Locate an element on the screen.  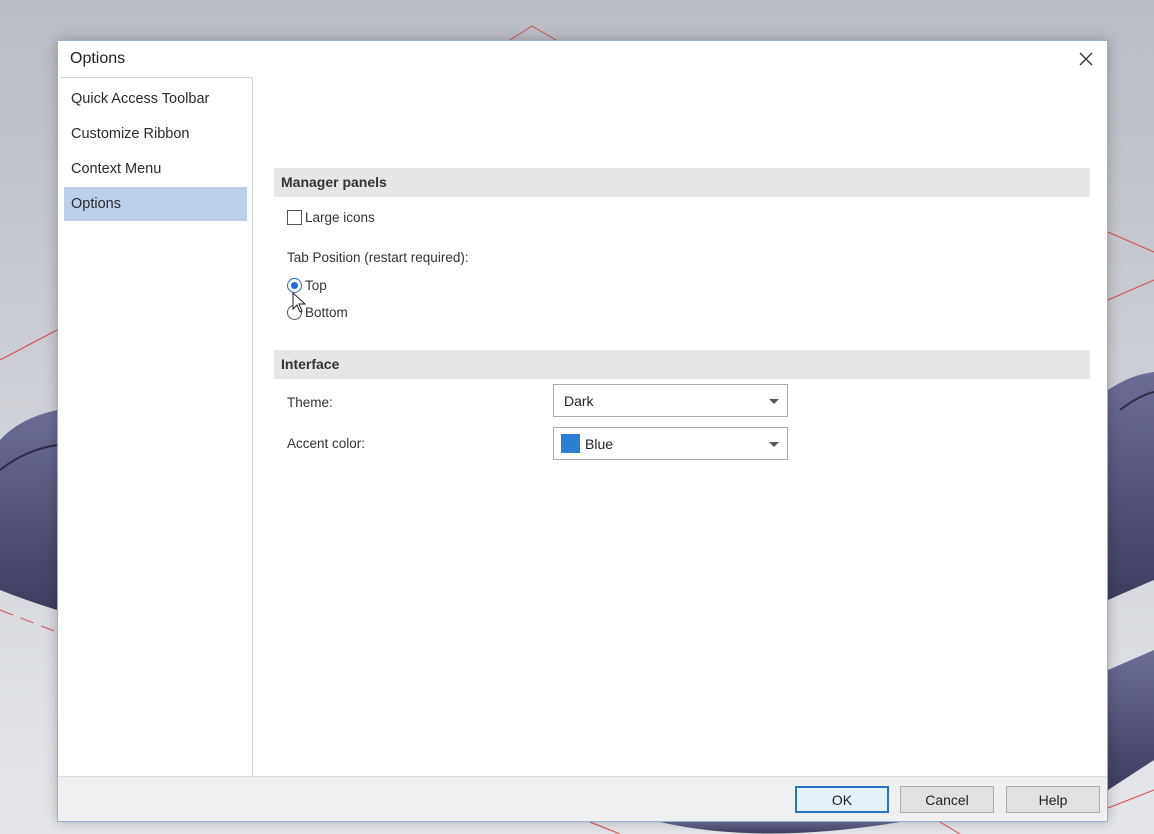
dialog-footer: OK Cancel Help is located at coordinates (582, 798).